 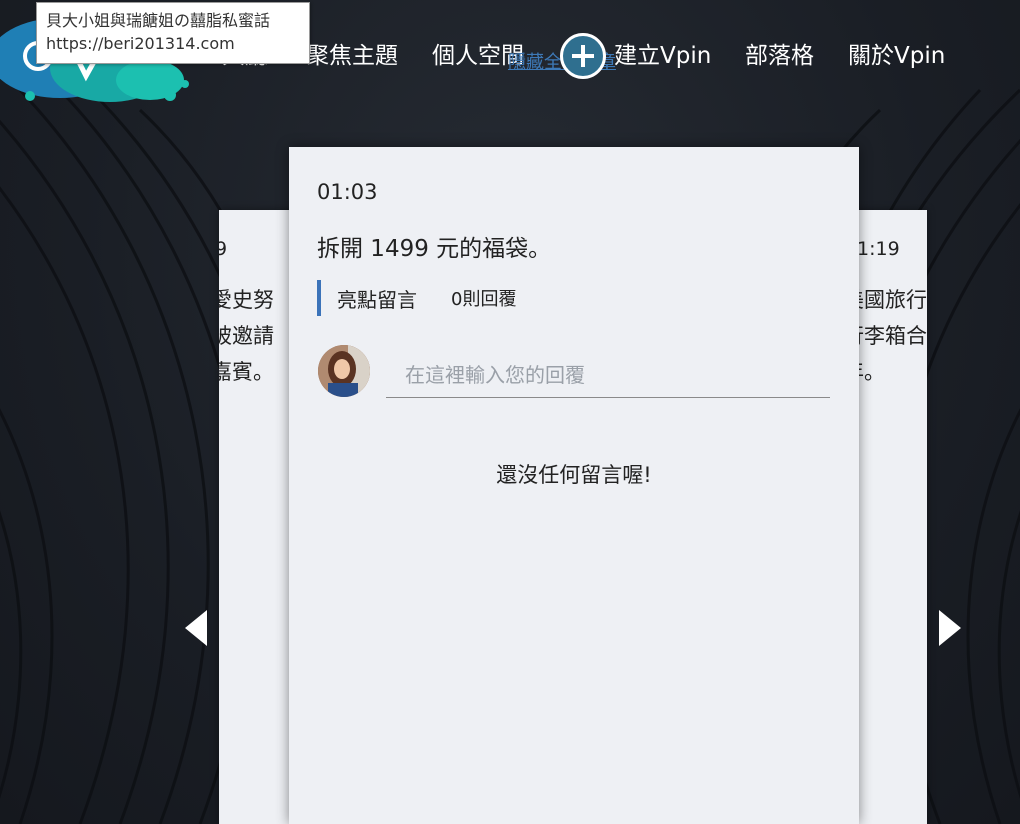 I want to click on highlight-comments: 亮點留言 0則回覆, so click(x=416, y=298).